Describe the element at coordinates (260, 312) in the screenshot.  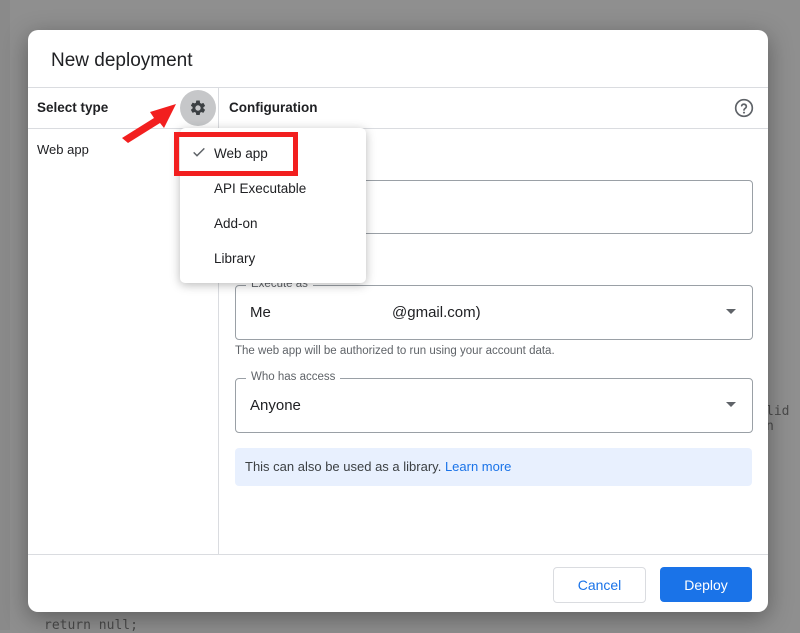
I see `execute-as-value: Me` at that location.